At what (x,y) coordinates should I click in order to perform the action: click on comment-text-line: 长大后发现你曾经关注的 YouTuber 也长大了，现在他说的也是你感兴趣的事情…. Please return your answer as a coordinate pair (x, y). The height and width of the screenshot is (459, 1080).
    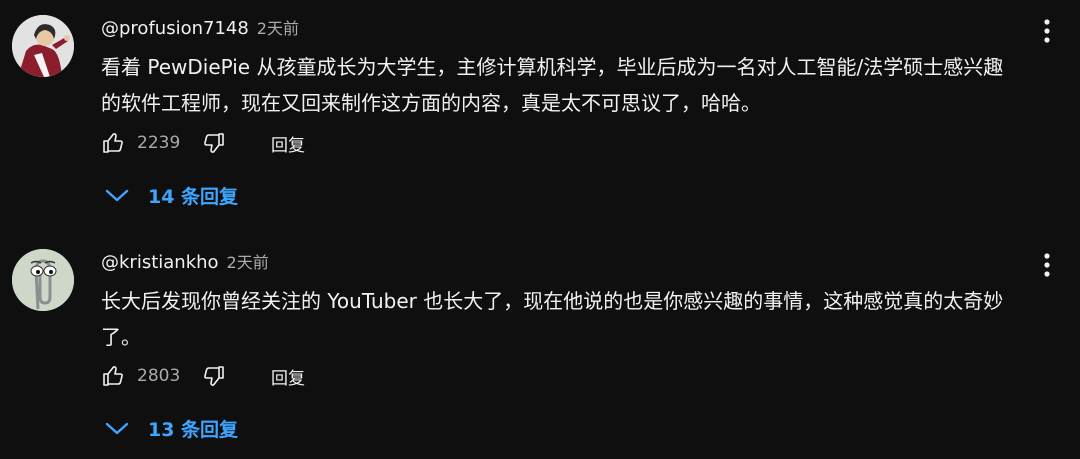
    Looking at the image, I should click on (552, 301).